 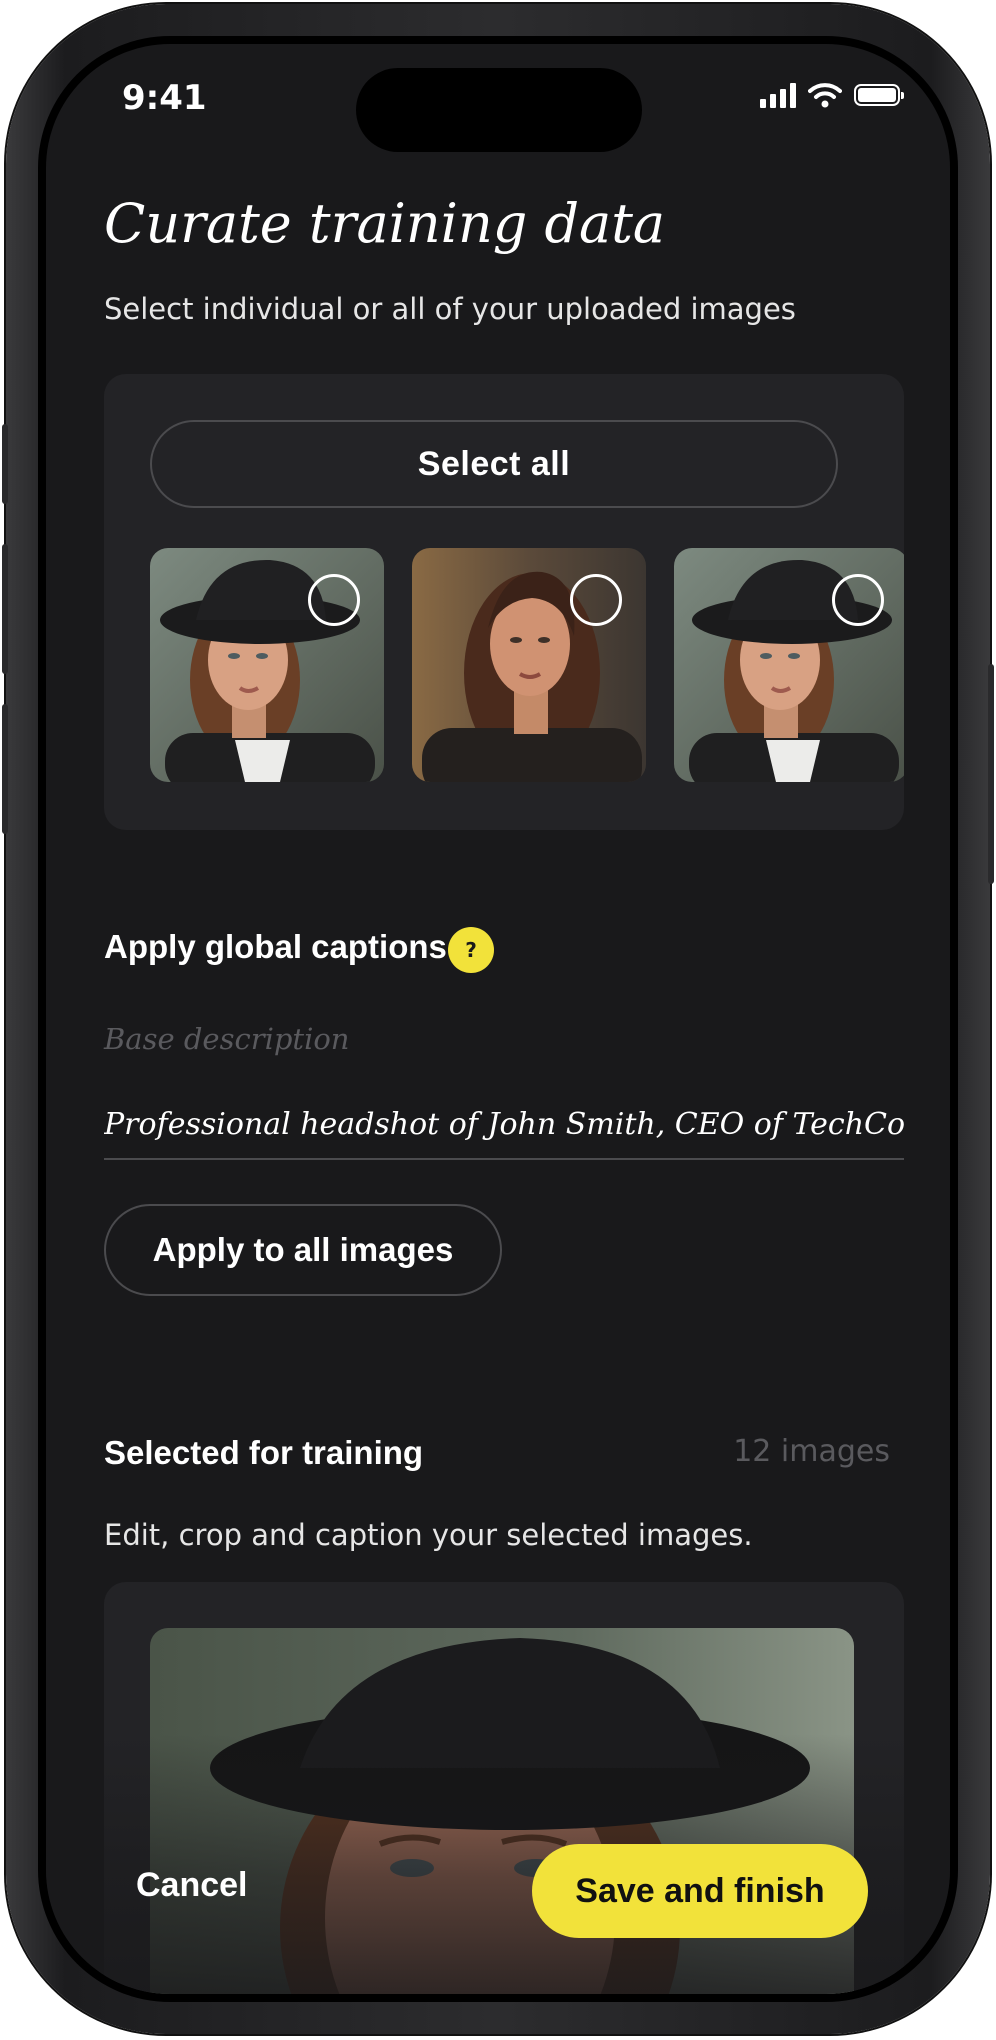 What do you see at coordinates (275, 946) in the screenshot?
I see `global-captions-heading: Apply global captions` at bounding box center [275, 946].